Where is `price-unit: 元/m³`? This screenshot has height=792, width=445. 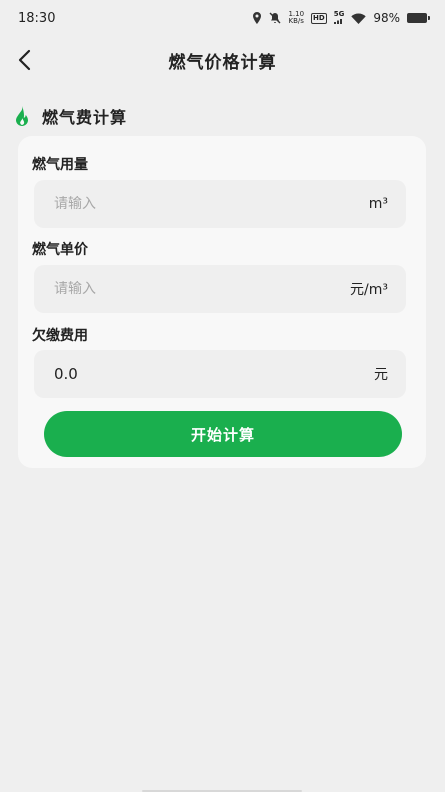
price-unit: 元/m³ is located at coordinates (369, 290).